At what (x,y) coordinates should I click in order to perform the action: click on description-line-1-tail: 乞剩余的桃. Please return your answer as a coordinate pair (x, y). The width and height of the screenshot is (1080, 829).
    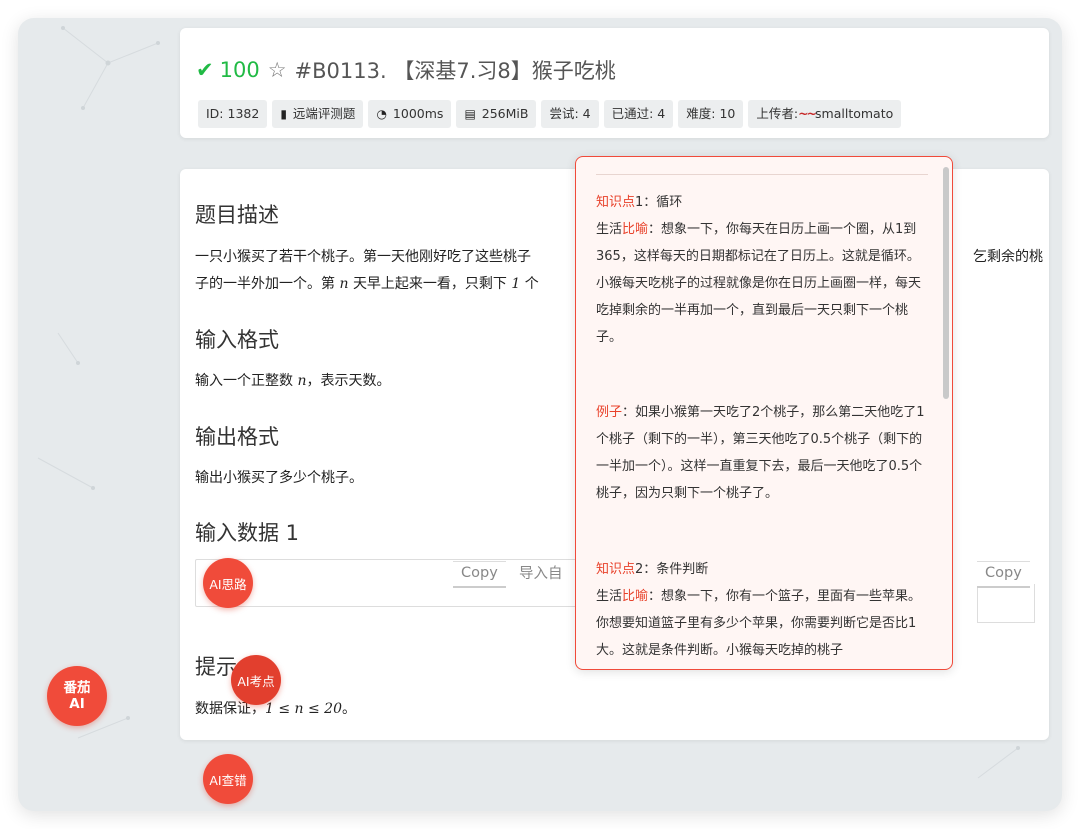
    Looking at the image, I should click on (1008, 257).